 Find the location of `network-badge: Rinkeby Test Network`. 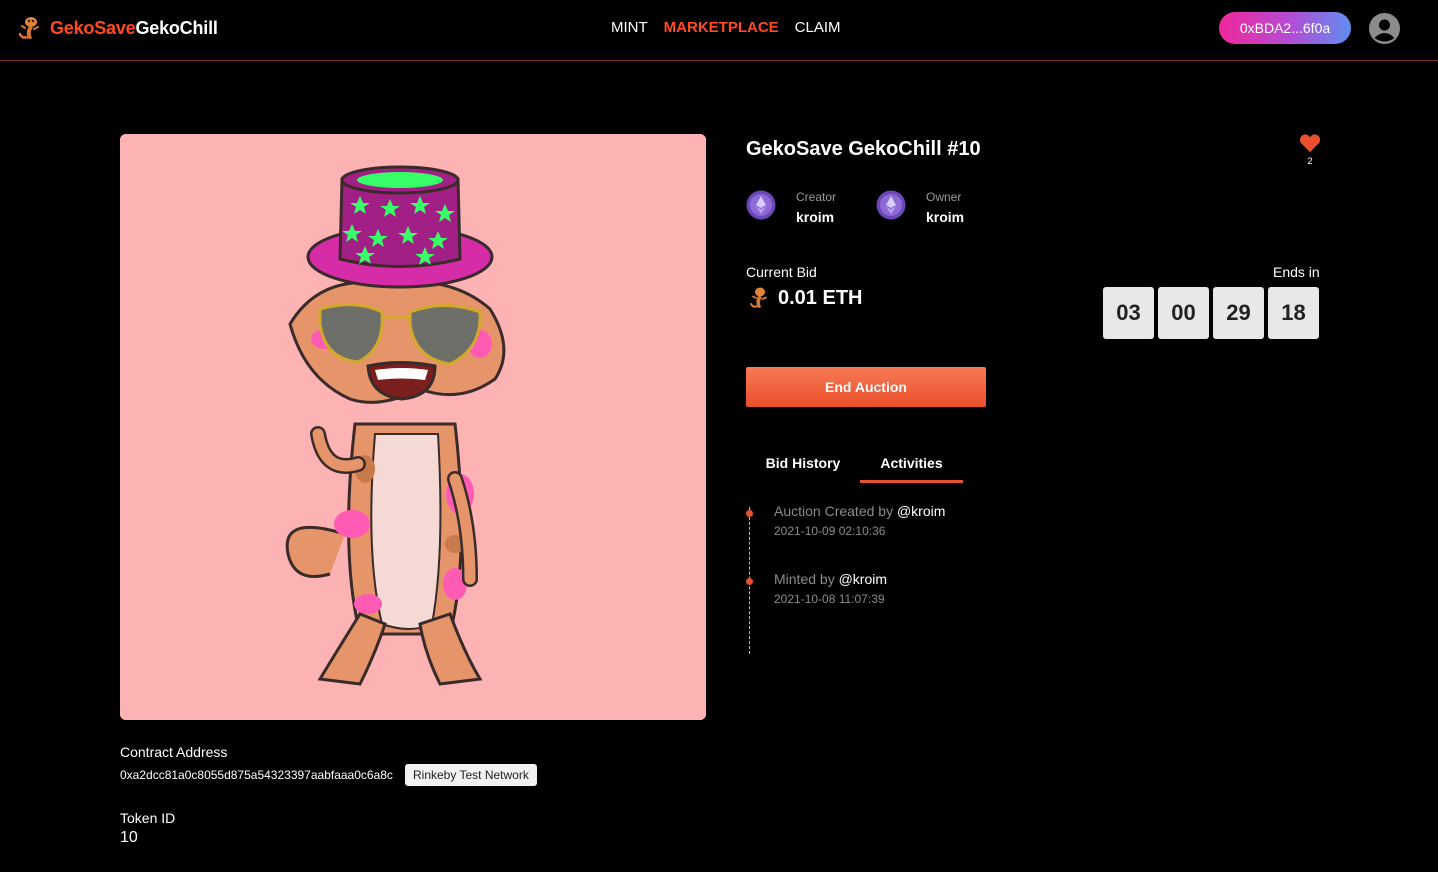

network-badge: Rinkeby Test Network is located at coordinates (471, 775).